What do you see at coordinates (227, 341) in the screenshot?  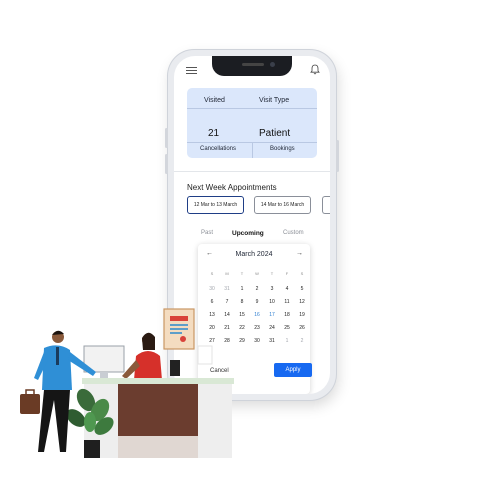 I see `calendar-day: 28` at bounding box center [227, 341].